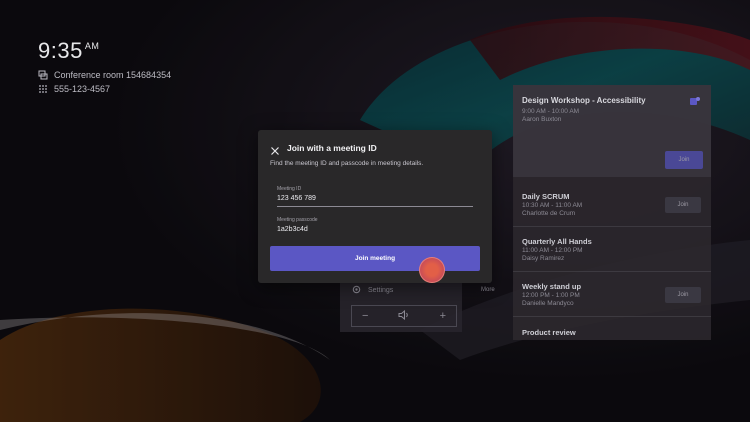  Describe the element at coordinates (488, 290) in the screenshot. I see `more-button: More` at that location.